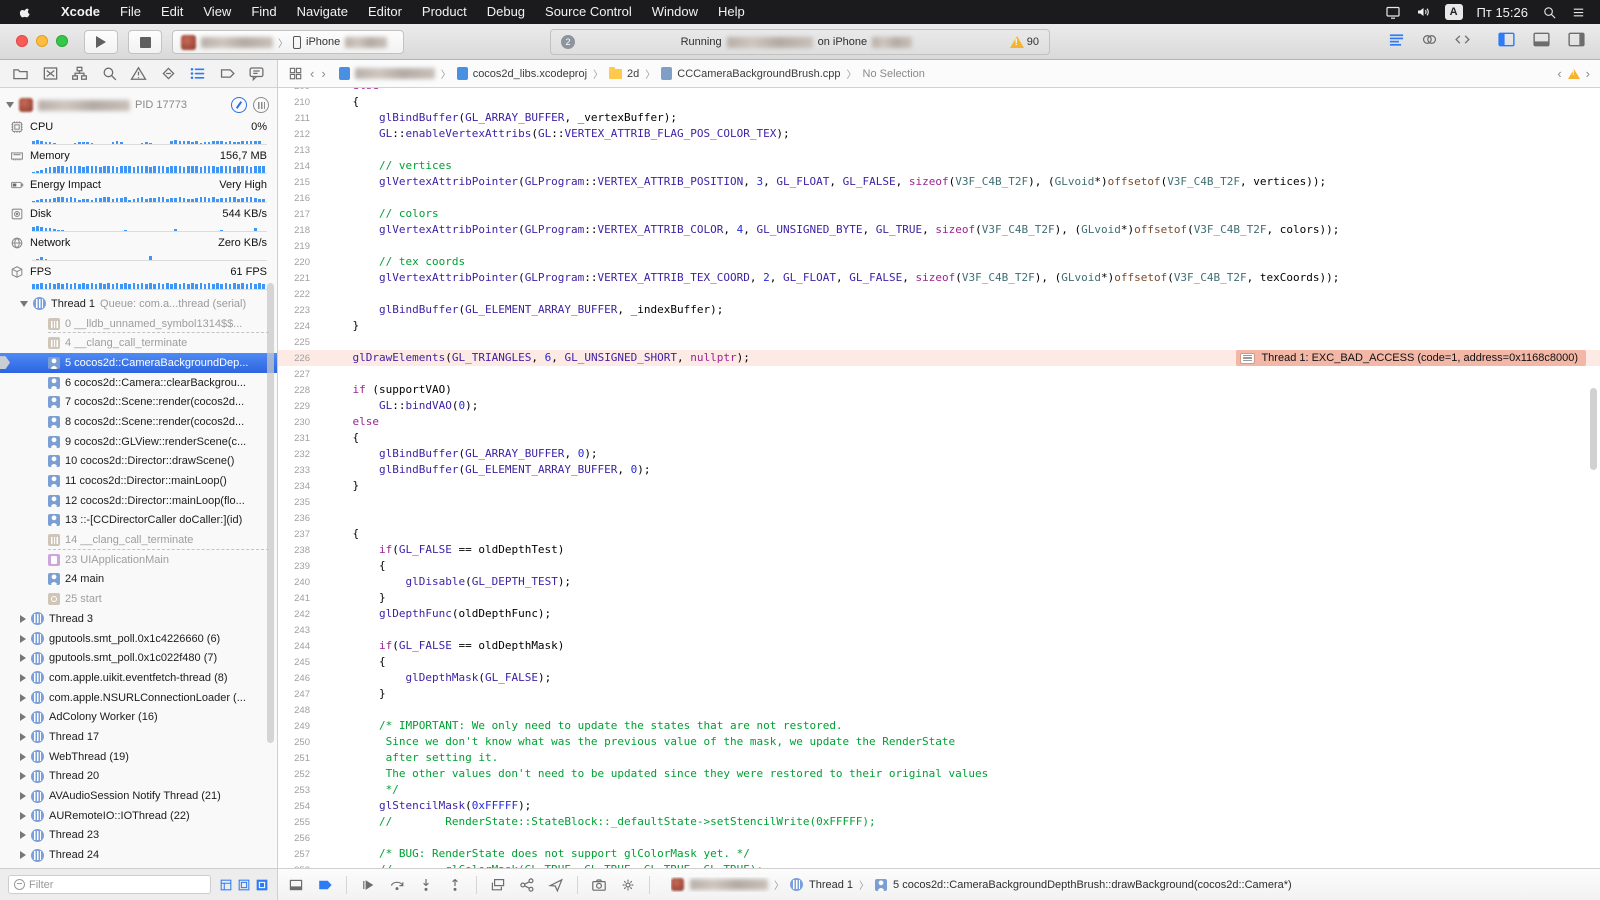  What do you see at coordinates (939, 566) in the screenshot?
I see `code-line: 239 {` at bounding box center [939, 566].